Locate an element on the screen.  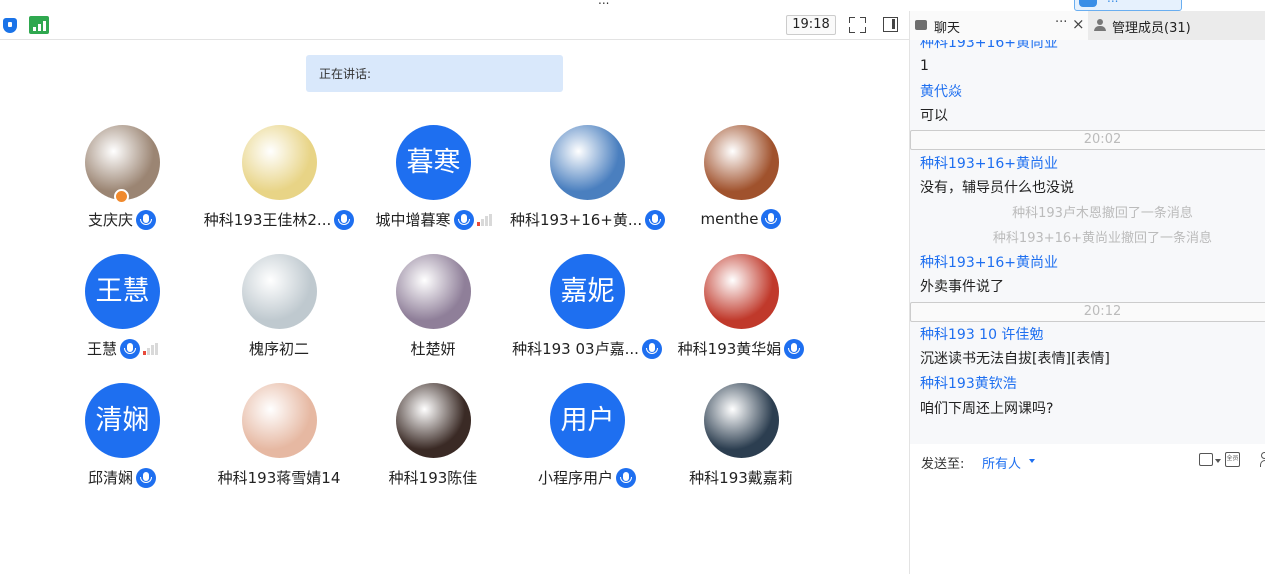
file-icon is located at coordinates (1206, 459).